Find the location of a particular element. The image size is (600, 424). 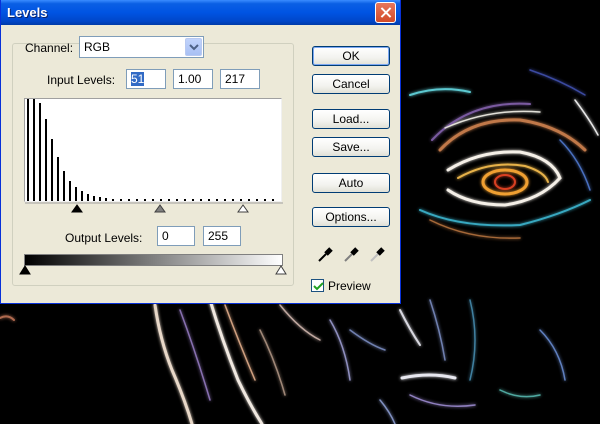

input-white-slider-handle is located at coordinates (243, 208).